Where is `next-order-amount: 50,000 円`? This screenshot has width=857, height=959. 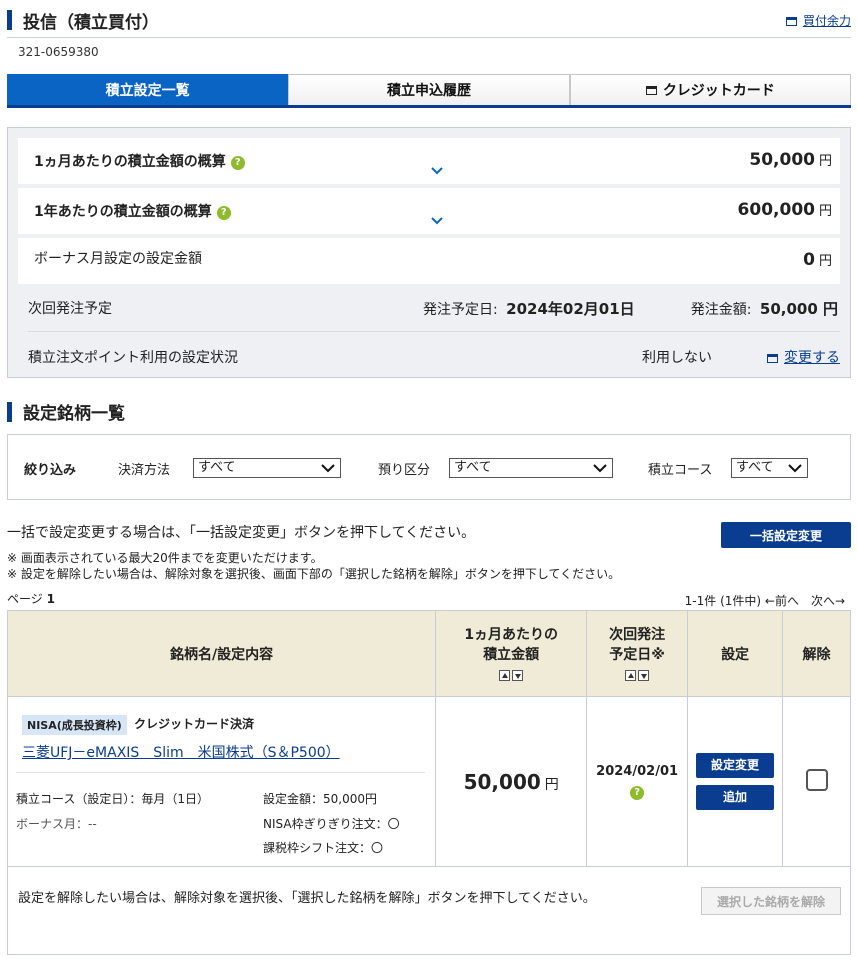 next-order-amount: 50,000 円 is located at coordinates (798, 309).